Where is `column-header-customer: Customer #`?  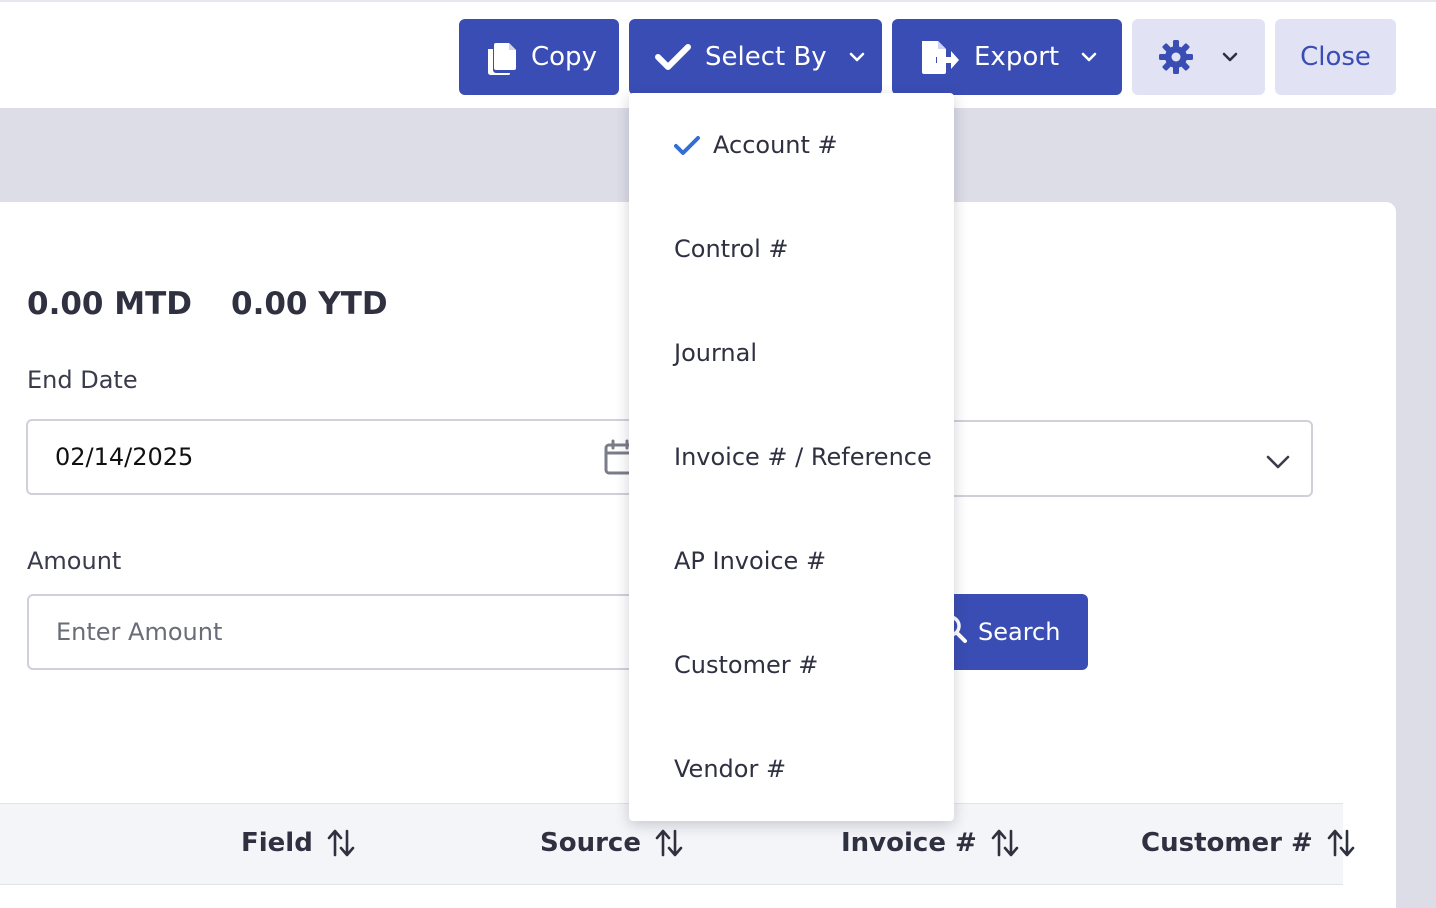 column-header-customer: Customer # is located at coordinates (1248, 843).